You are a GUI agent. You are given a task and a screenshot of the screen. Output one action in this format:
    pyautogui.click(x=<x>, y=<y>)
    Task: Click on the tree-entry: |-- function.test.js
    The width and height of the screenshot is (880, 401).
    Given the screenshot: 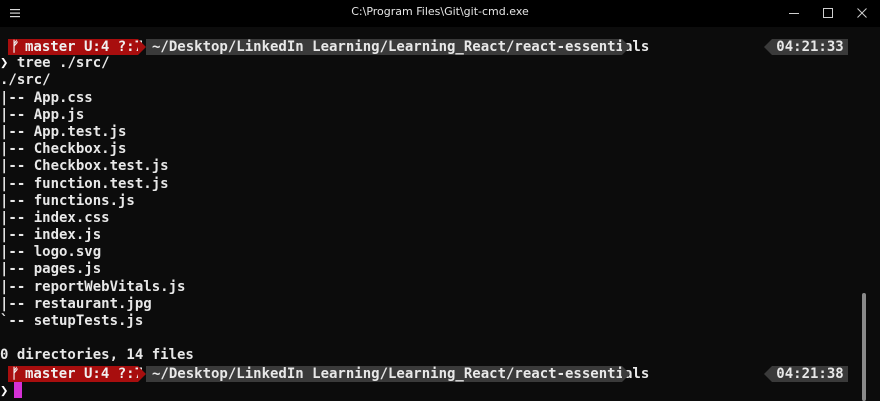 What is the action you would take?
    pyautogui.click(x=84, y=183)
    